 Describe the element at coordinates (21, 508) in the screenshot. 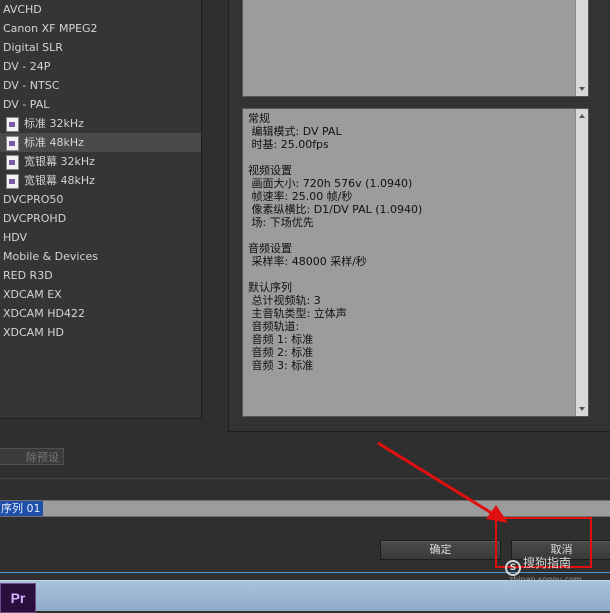

I see `sequence-name-value: 序列 01` at that location.